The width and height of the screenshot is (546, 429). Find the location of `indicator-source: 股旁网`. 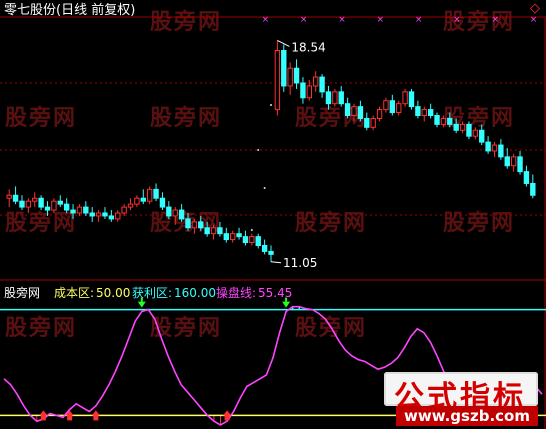

indicator-source: 股旁网 is located at coordinates (22, 293).